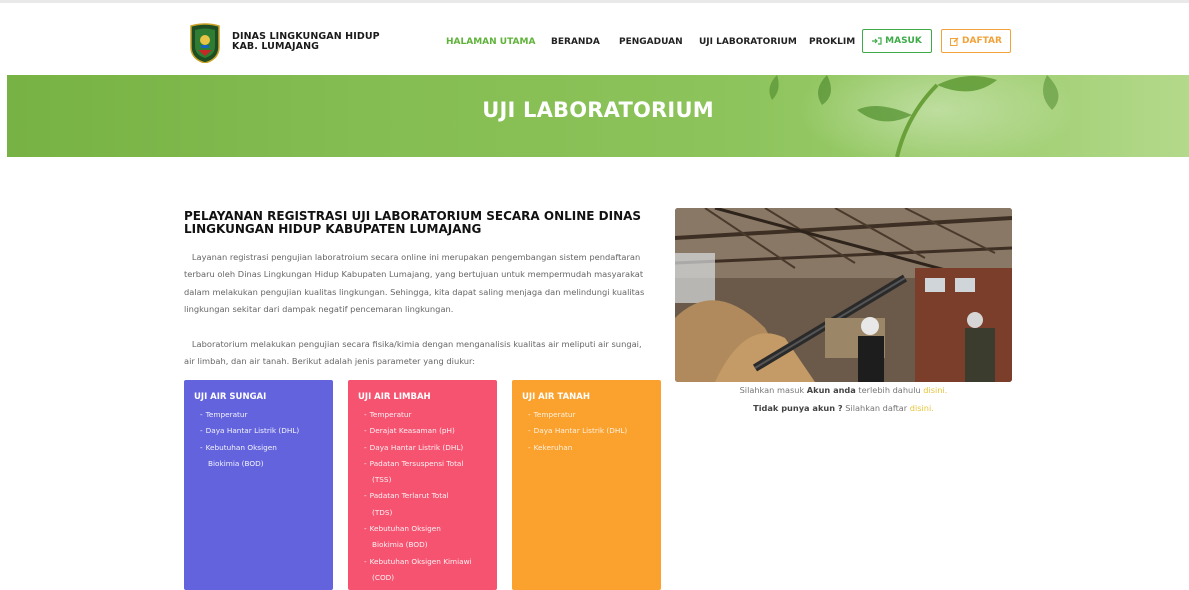 This screenshot has width=1189, height=590. What do you see at coordinates (954, 41) in the screenshot?
I see `edit-icon` at bounding box center [954, 41].